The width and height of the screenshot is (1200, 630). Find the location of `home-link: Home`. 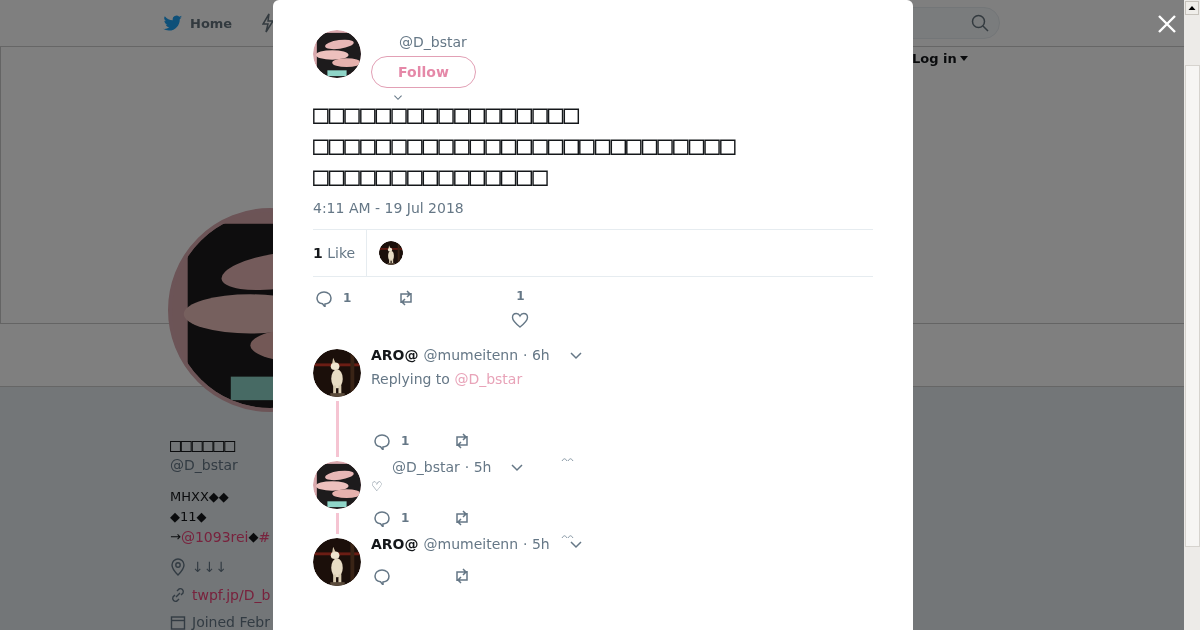

home-link: Home is located at coordinates (198, 23).